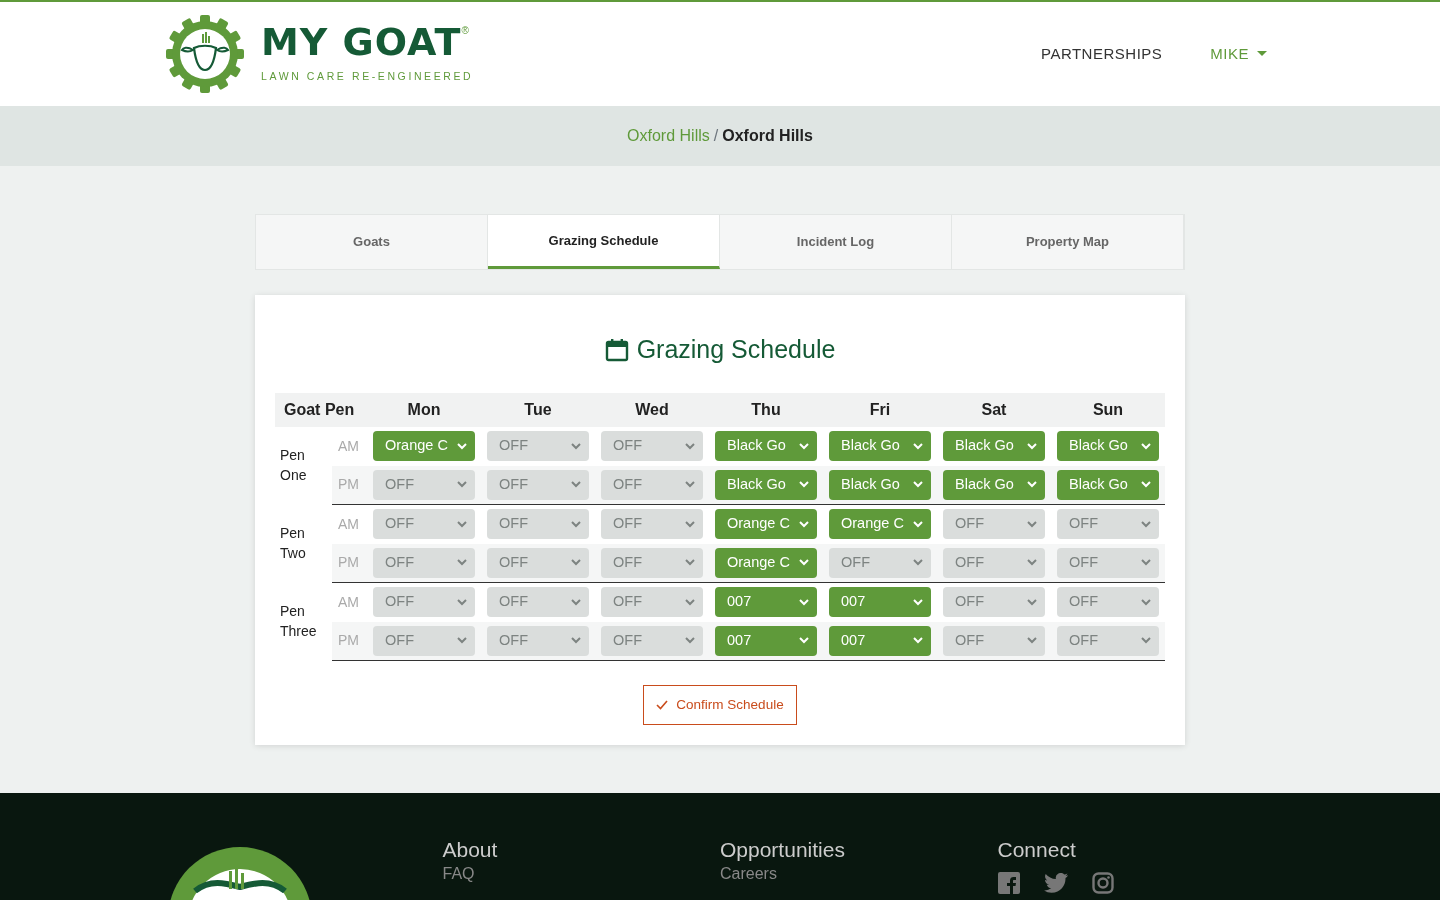 The height and width of the screenshot is (900, 1440). Describe the element at coordinates (766, 409) in the screenshot. I see `column-header: Thu` at that location.